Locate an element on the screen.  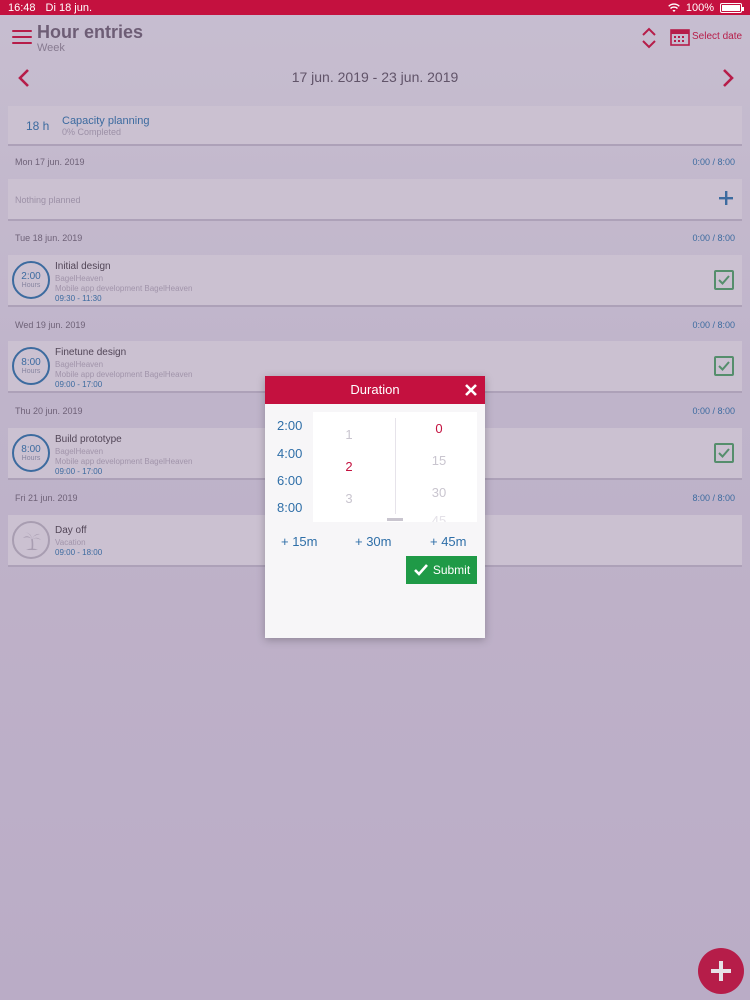
duration-picker: 1 2 3 0 15 30 45 is located at coordinates (395, 467).